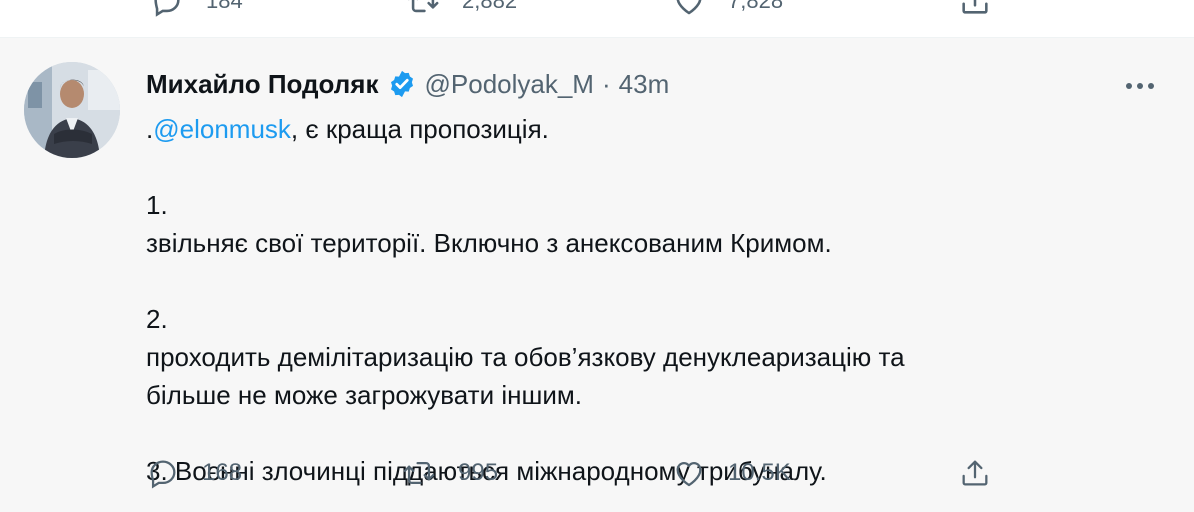 The width and height of the screenshot is (1194, 512). I want to click on like-button: 10.5K, so click(731, 473).